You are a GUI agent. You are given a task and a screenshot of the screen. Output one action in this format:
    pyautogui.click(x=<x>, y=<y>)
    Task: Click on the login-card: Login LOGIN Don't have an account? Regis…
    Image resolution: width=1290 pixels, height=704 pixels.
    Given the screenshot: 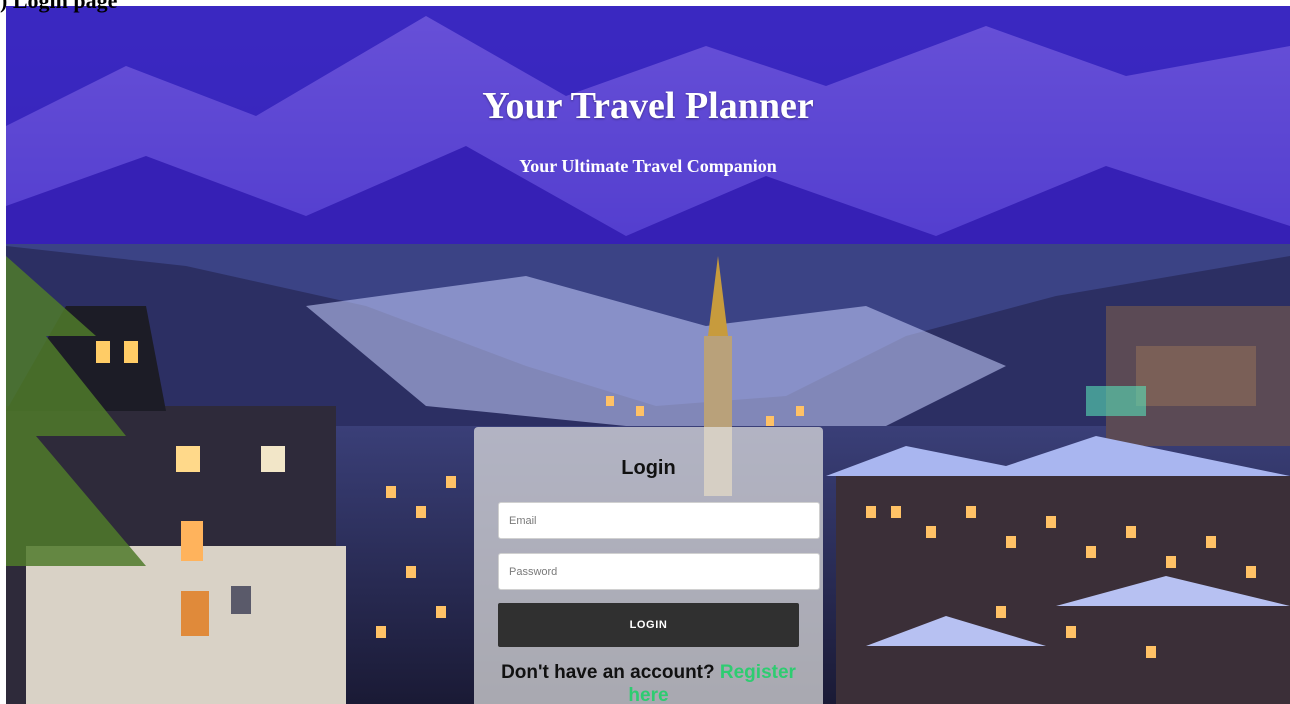 What is the action you would take?
    pyautogui.click(x=648, y=565)
    